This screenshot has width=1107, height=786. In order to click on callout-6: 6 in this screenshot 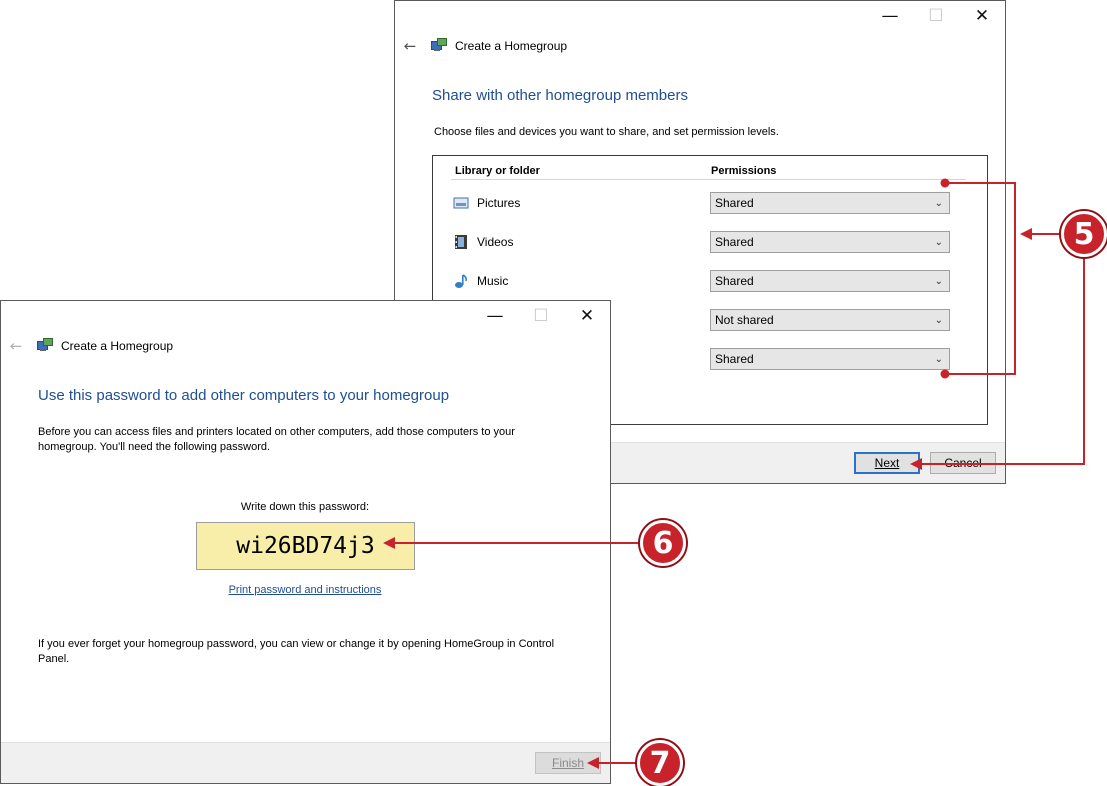, I will do `click(663, 543)`.